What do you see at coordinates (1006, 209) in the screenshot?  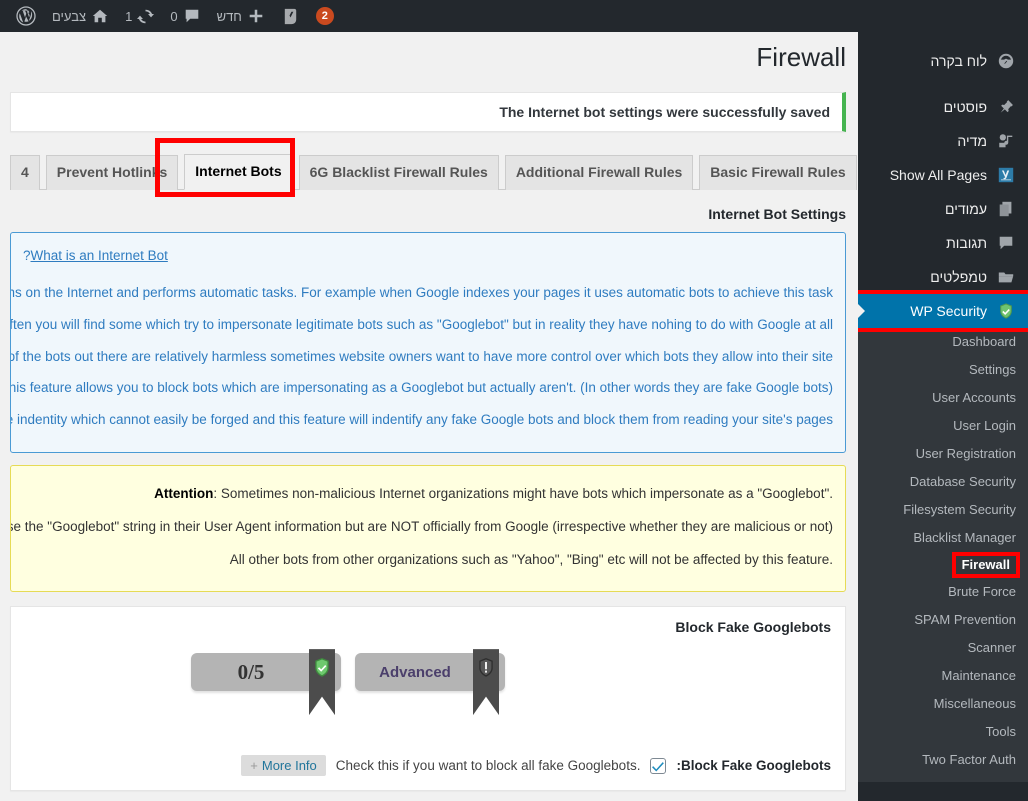 I see `pages-icon` at bounding box center [1006, 209].